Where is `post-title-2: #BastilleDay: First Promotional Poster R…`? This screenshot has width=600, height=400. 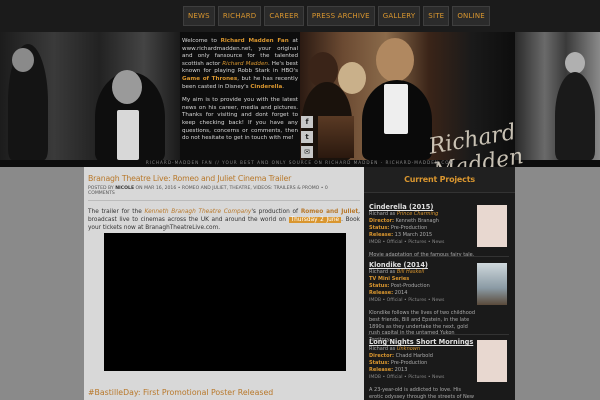
post-title-2: #BastilleDay: First Promotional Poster R… is located at coordinates (180, 392).